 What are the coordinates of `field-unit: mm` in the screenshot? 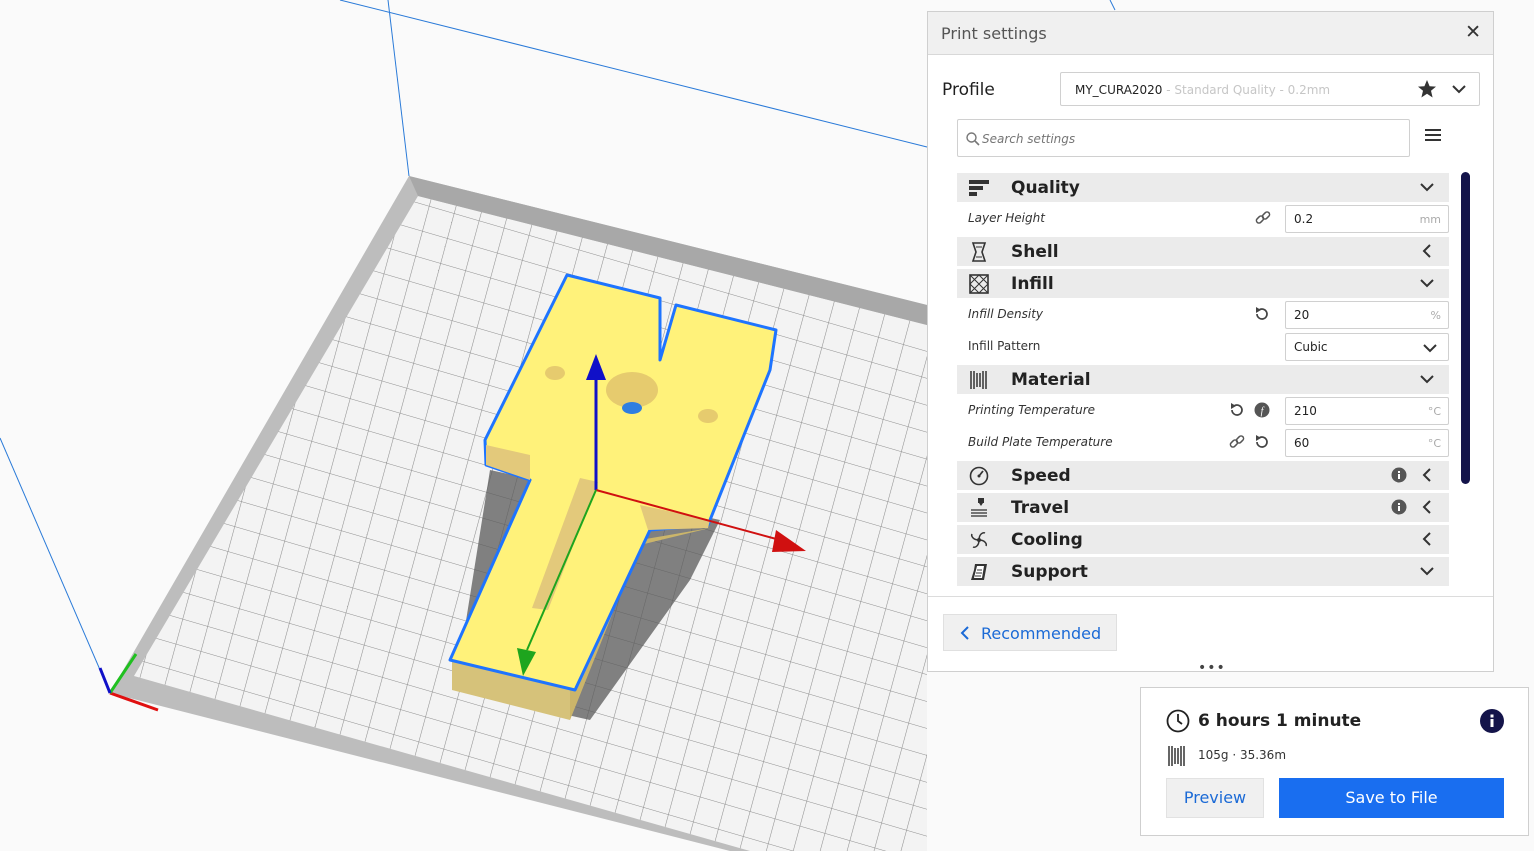 It's located at (1430, 219).